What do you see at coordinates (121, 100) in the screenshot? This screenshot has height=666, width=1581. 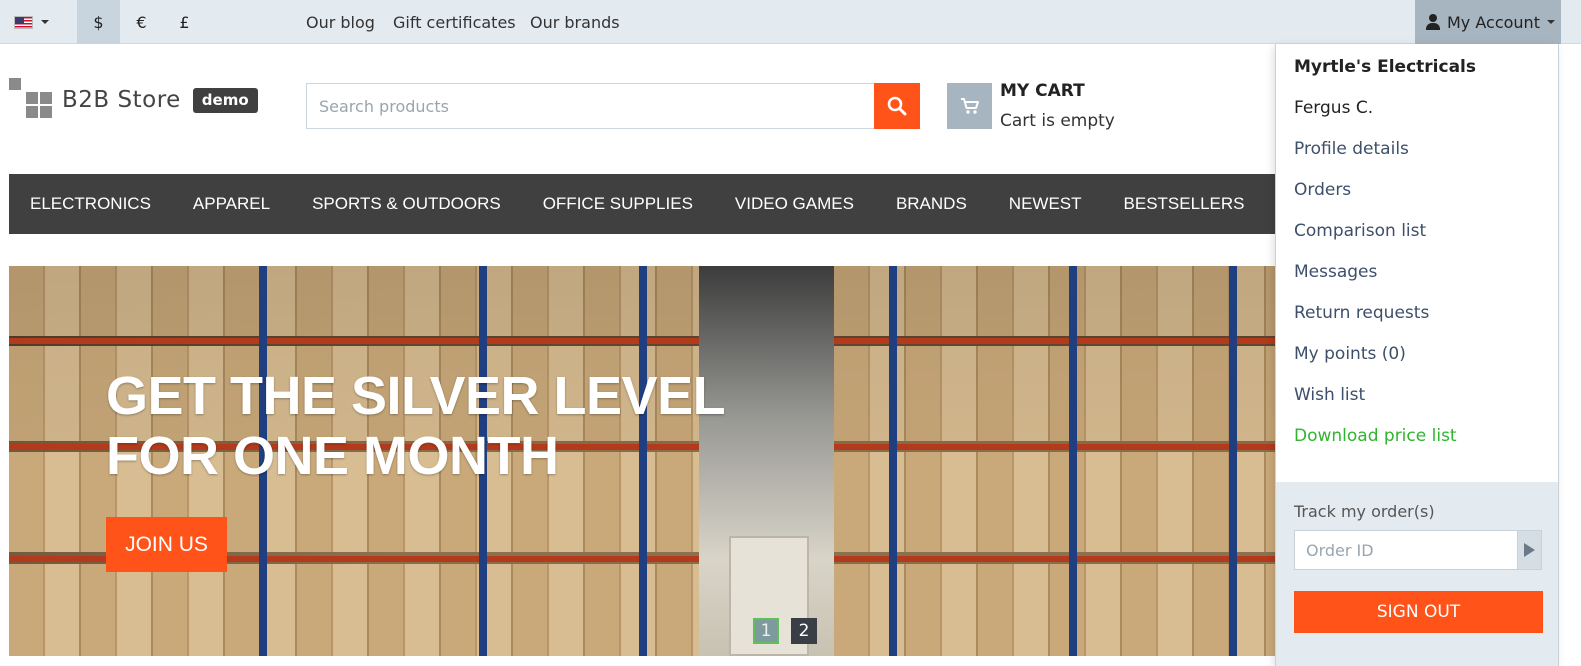 I see `logo-text: B2B Store` at bounding box center [121, 100].